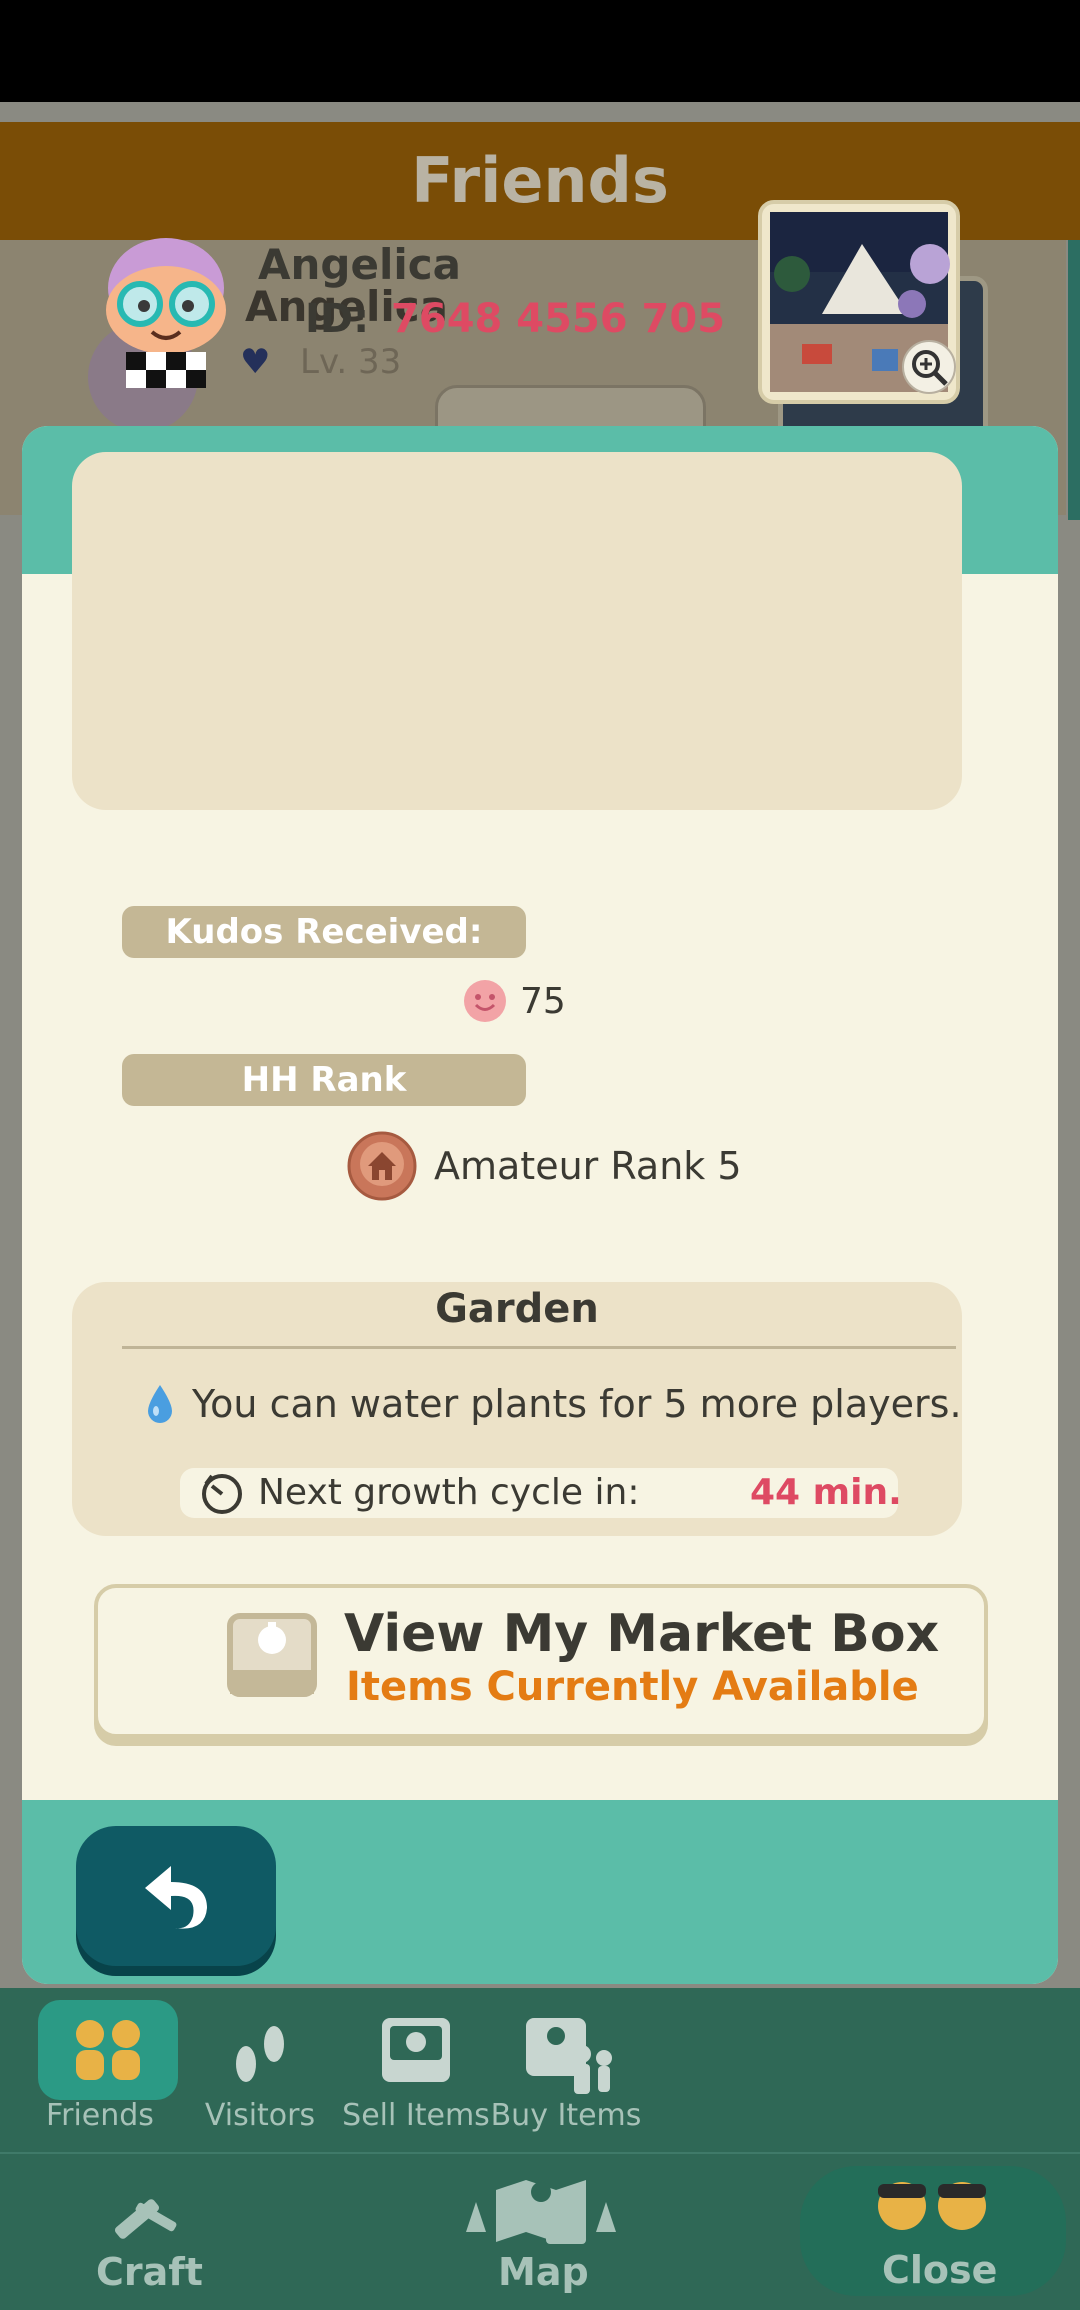 The height and width of the screenshot is (2310, 1080). What do you see at coordinates (514, 1001) in the screenshot?
I see `kudos-count: 75` at bounding box center [514, 1001].